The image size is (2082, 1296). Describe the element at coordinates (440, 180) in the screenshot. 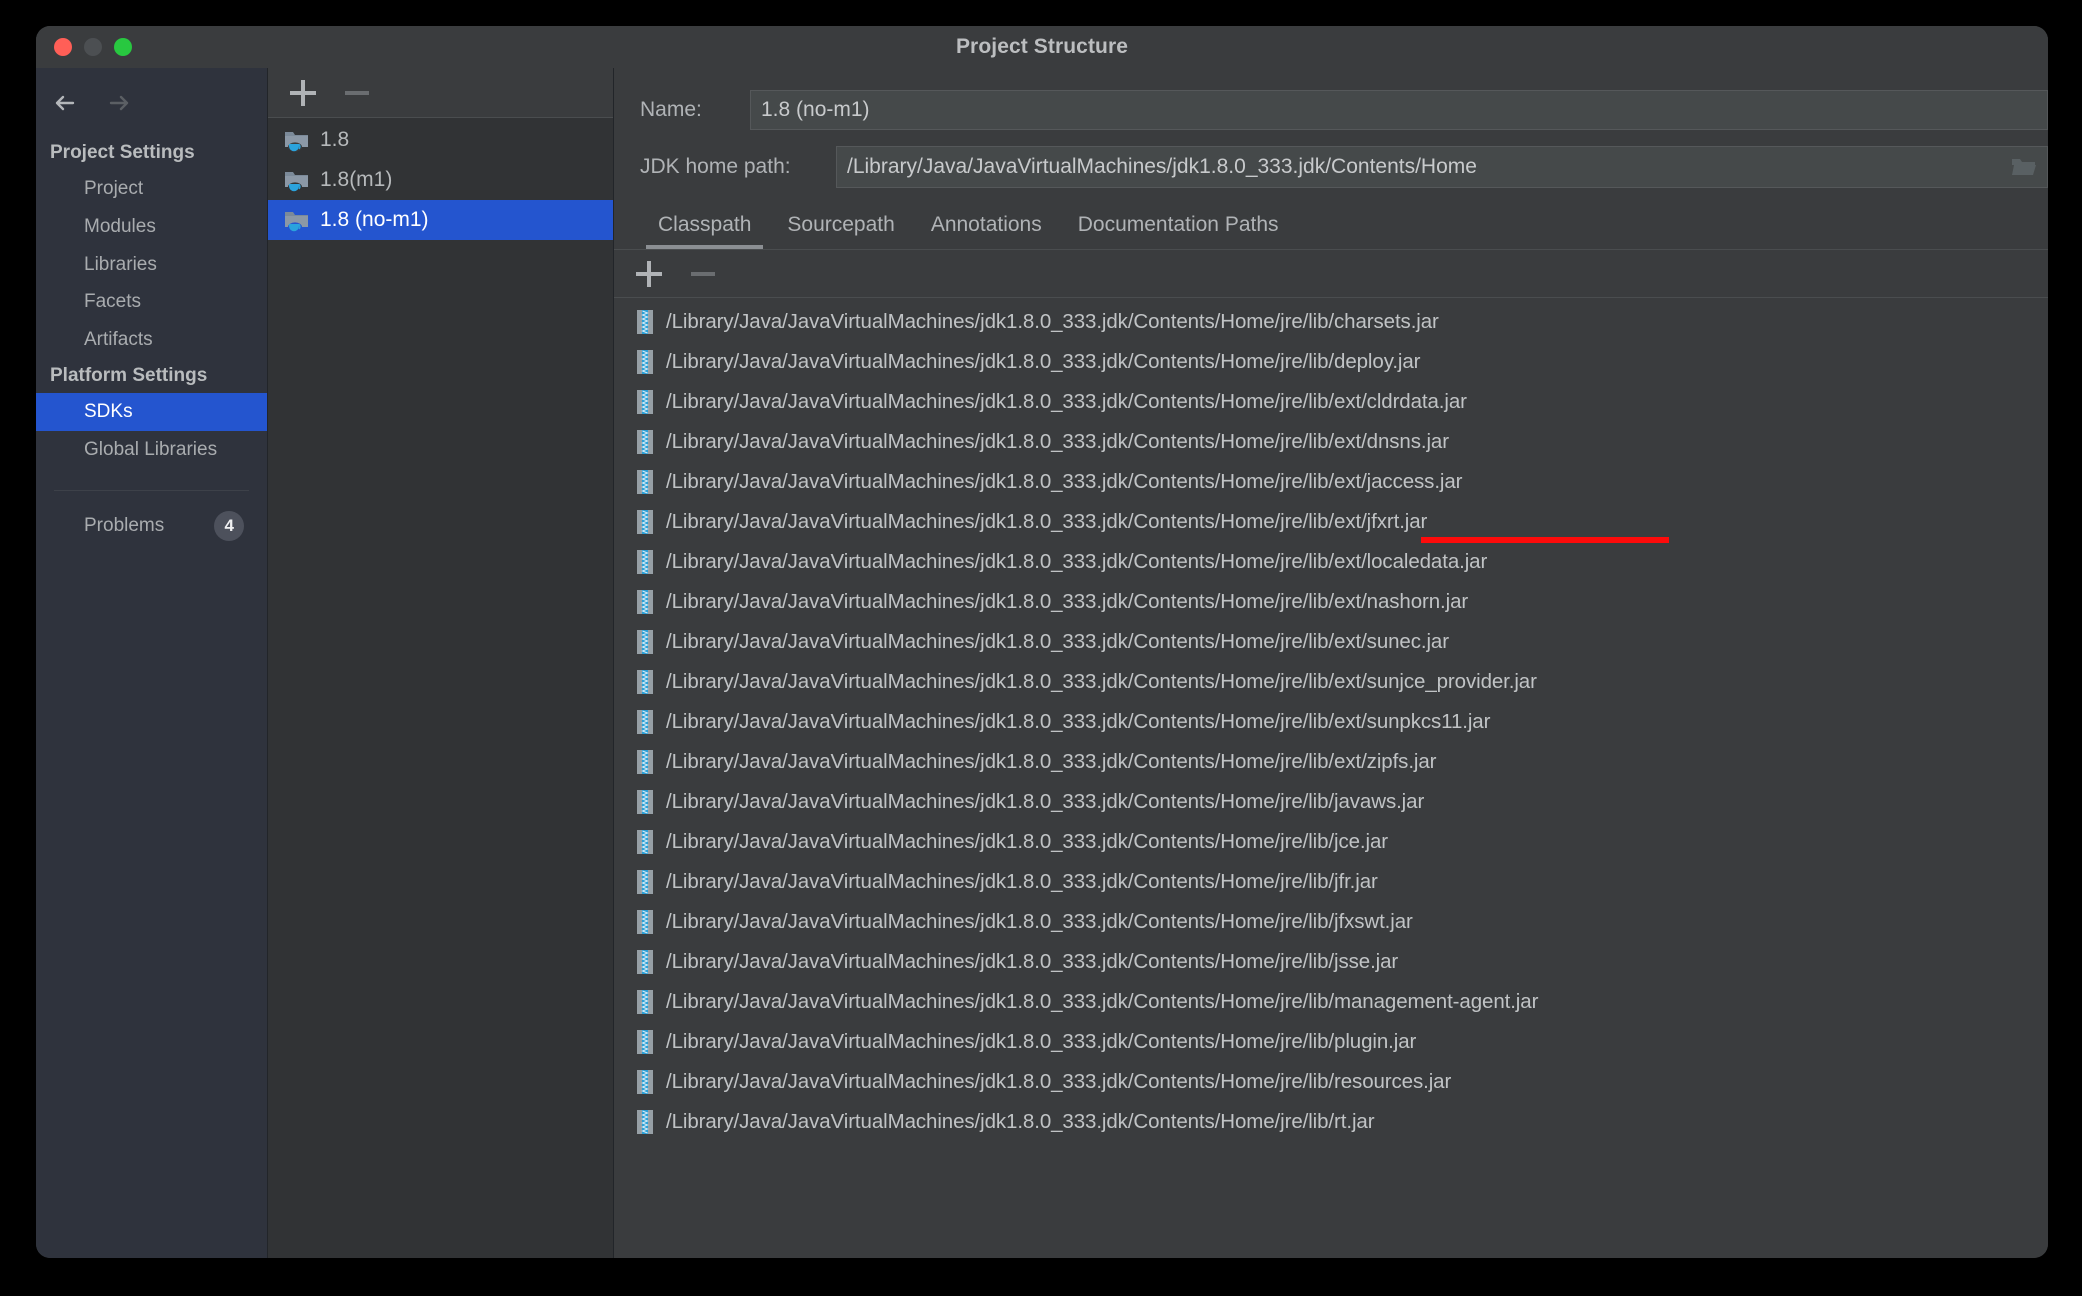

I see `sdk-list-item: 1.8(m1)` at that location.